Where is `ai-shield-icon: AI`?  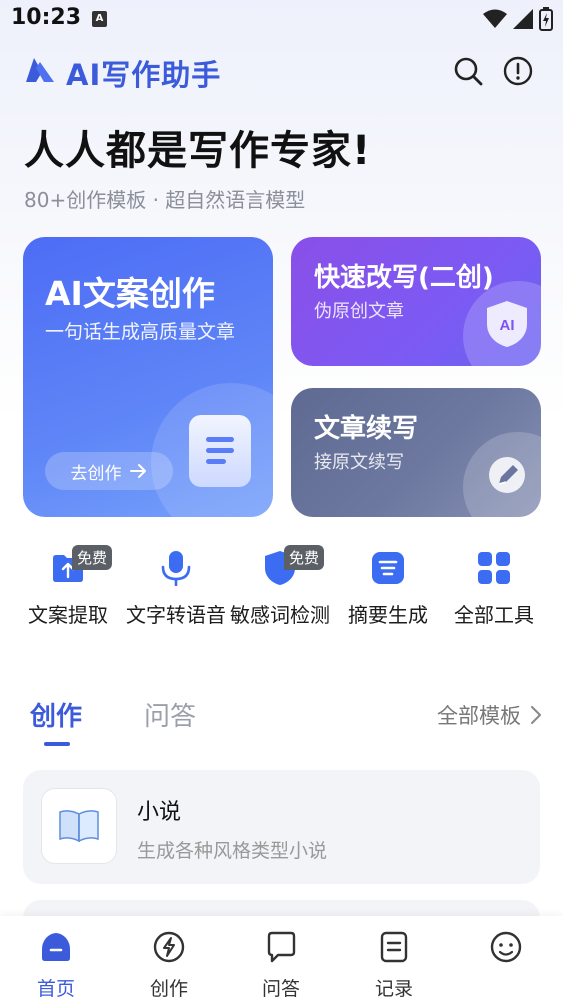
ai-shield-icon: AI is located at coordinates (507, 324).